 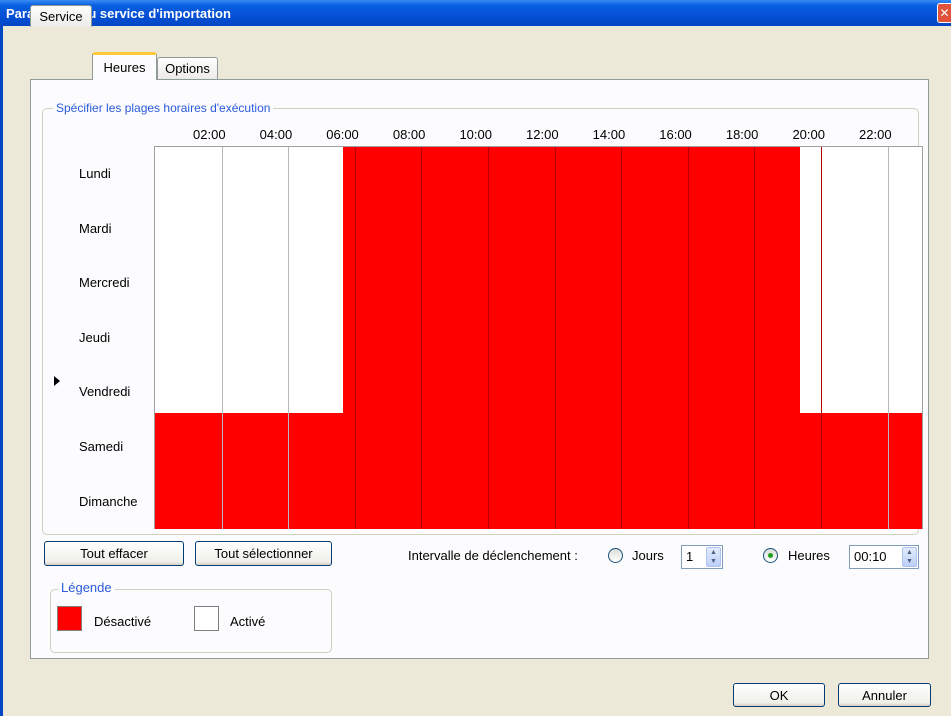 What do you see at coordinates (105, 391) in the screenshot?
I see `day-label: Vendredi` at bounding box center [105, 391].